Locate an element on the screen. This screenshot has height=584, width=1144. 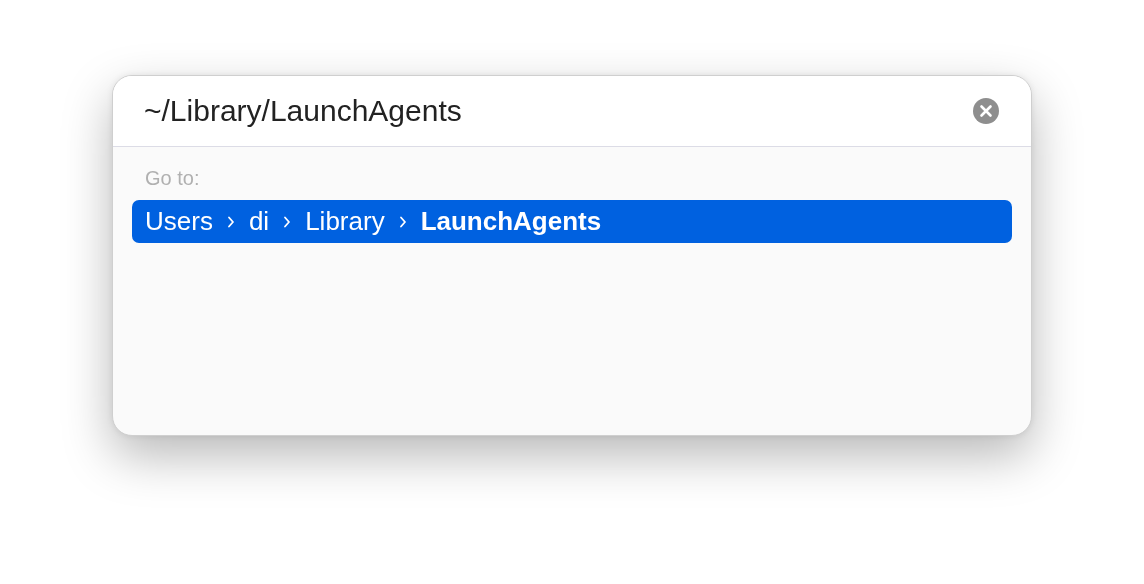
path-result-row: Users di Library LaunchAgents is located at coordinates (572, 221).